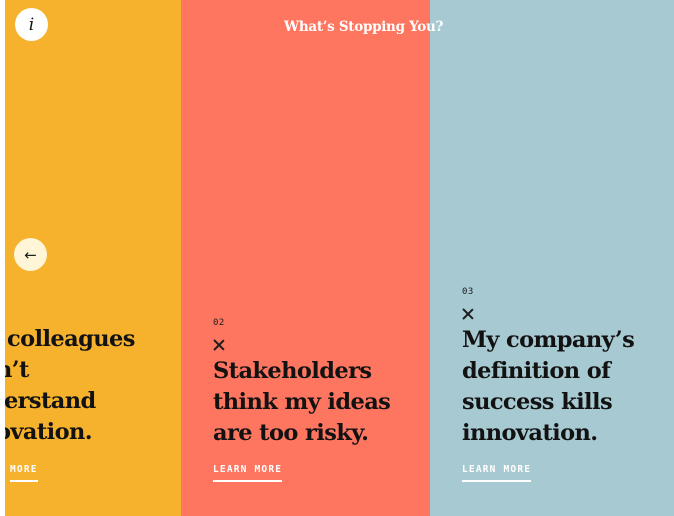 The image size is (674, 516). I want to click on headline-line: n’t, so click(17, 370).